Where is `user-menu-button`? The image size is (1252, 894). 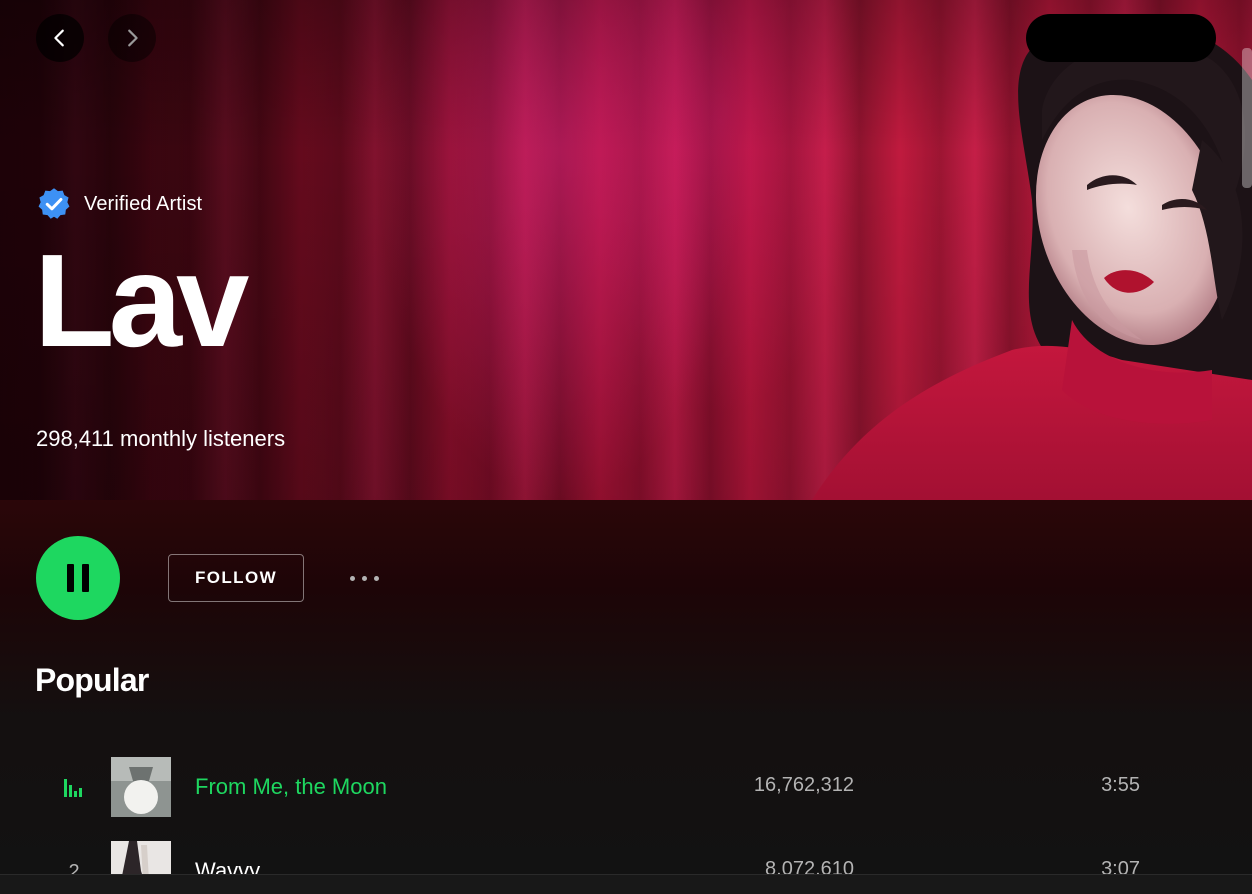
user-menu-button is located at coordinates (1121, 38).